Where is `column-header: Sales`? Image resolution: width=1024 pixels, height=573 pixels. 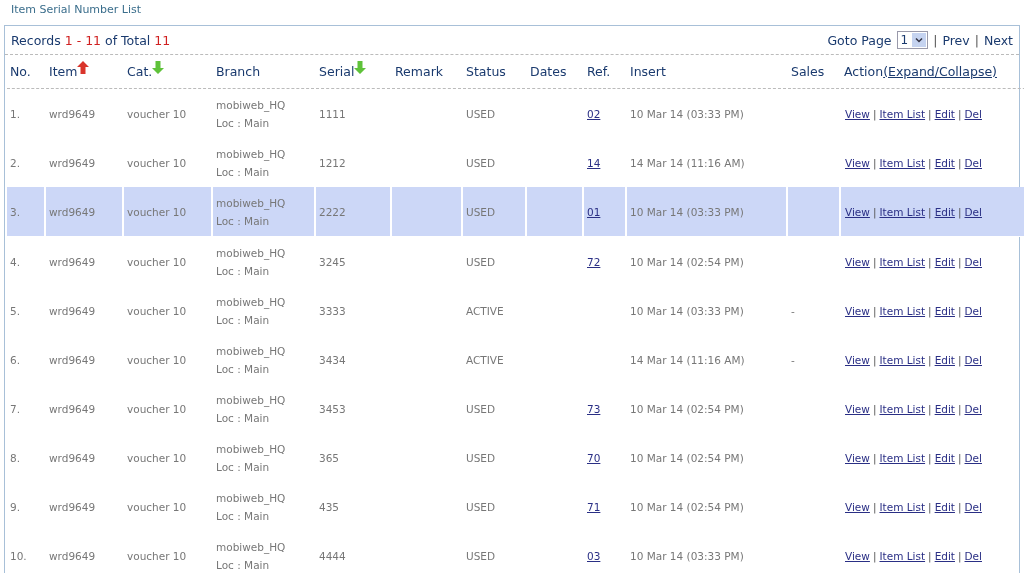
column-header: Sales is located at coordinates (808, 71).